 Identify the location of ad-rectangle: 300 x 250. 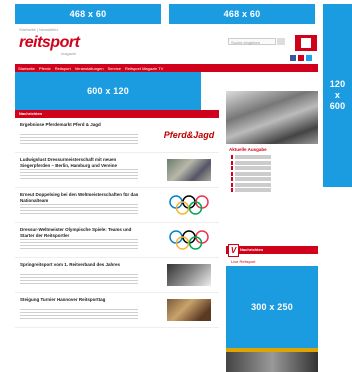
(272, 307).